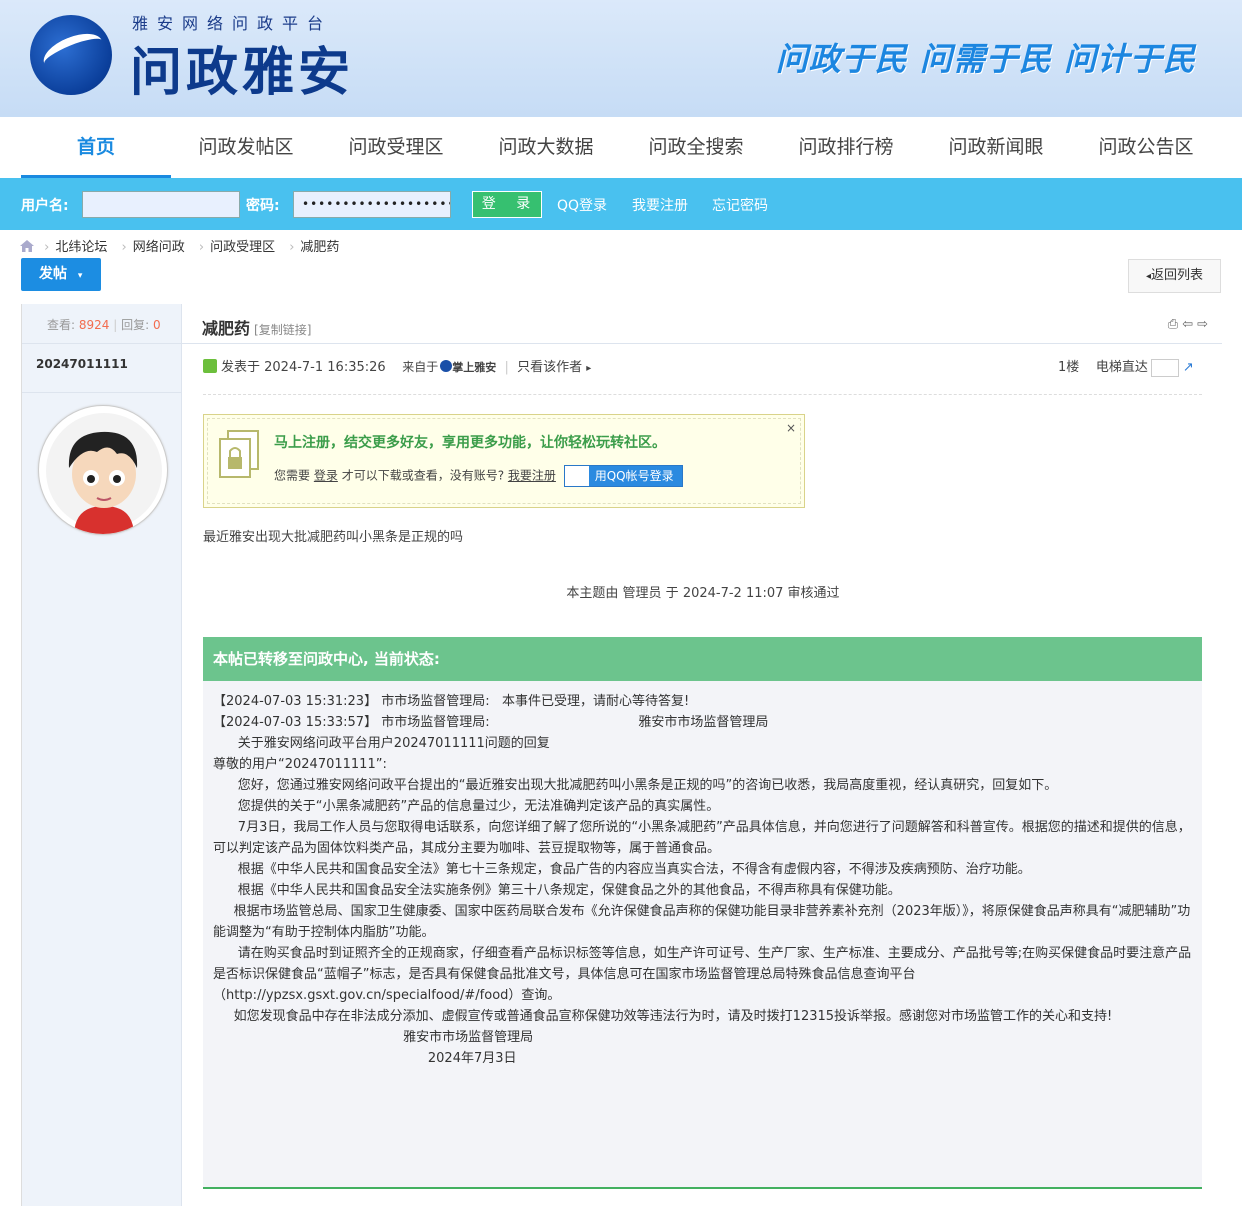 This screenshot has width=1242, height=1206. I want to click on post-time: 发表于 2024-7-1 16:35:26, so click(303, 367).